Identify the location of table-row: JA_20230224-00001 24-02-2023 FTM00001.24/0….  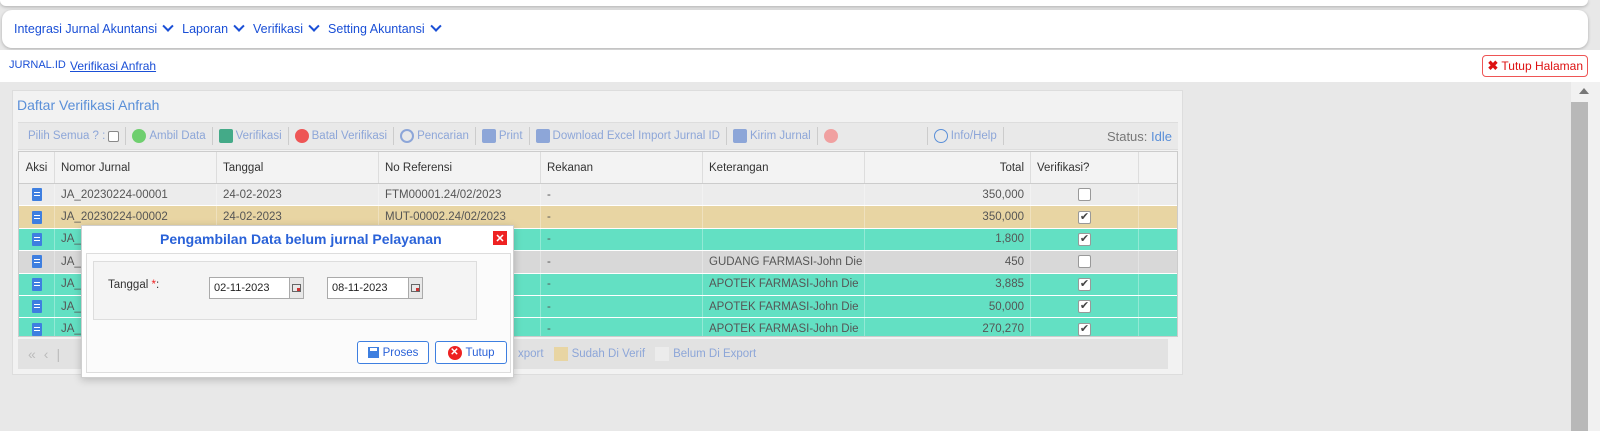
(598, 195).